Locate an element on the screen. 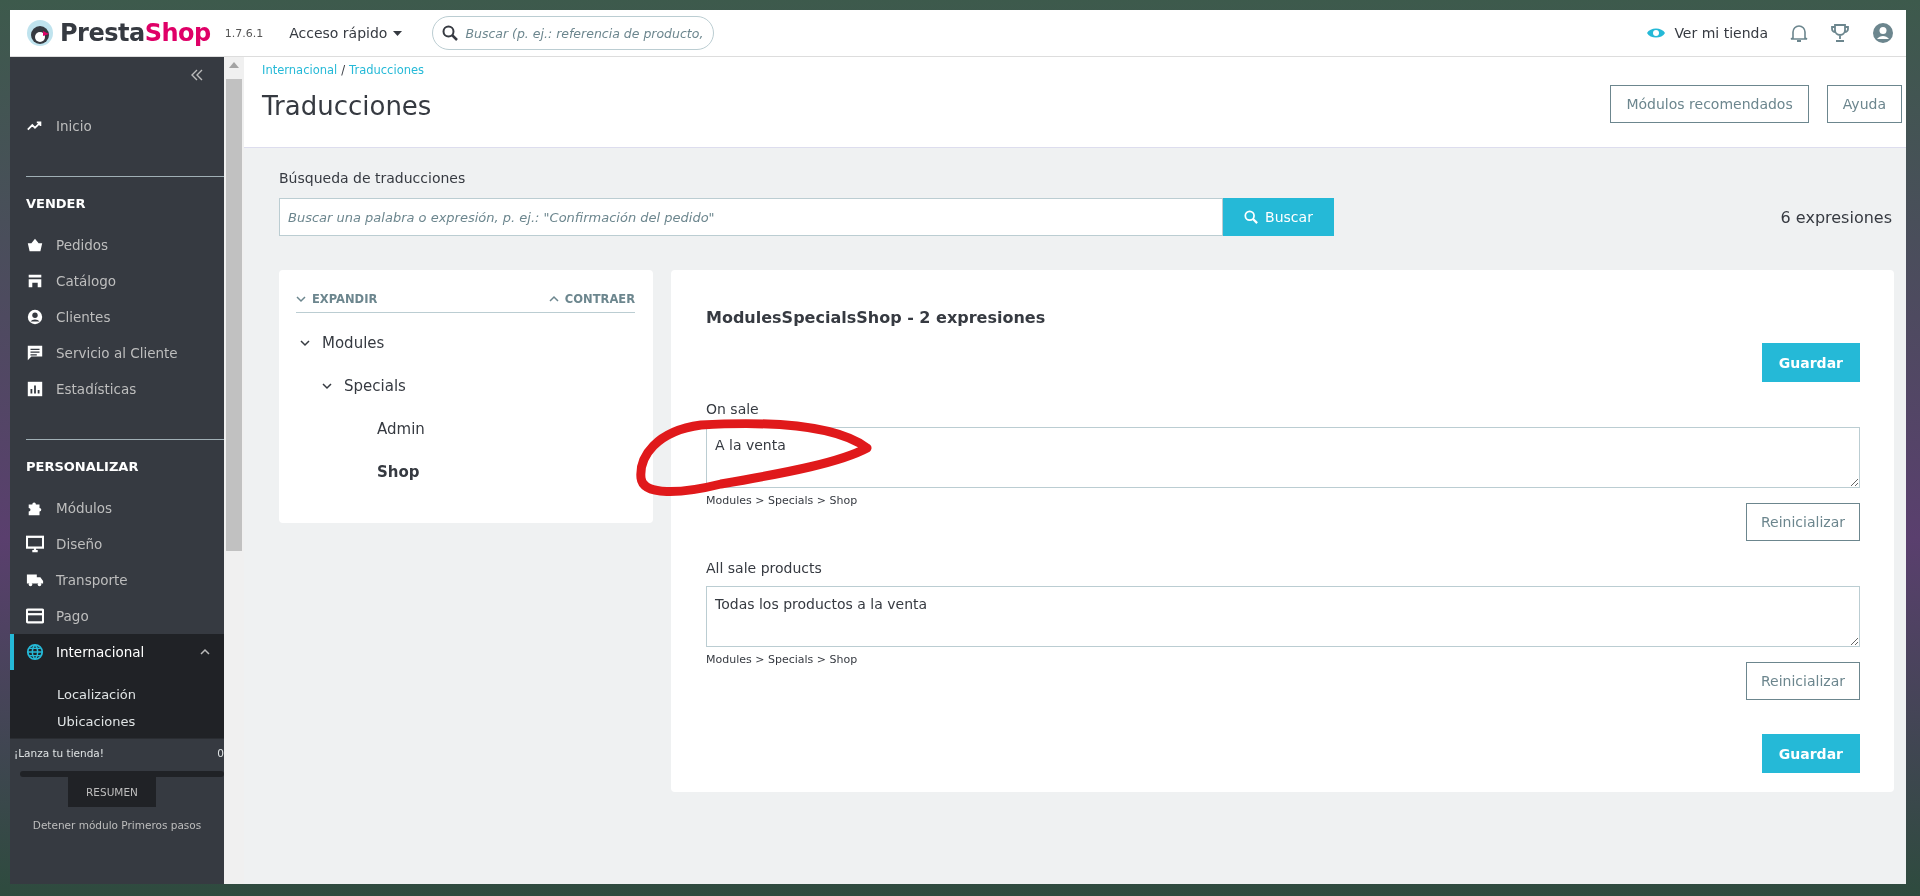 This screenshot has height=896, width=1920. sidebar-item: Pago is located at coordinates (117, 616).